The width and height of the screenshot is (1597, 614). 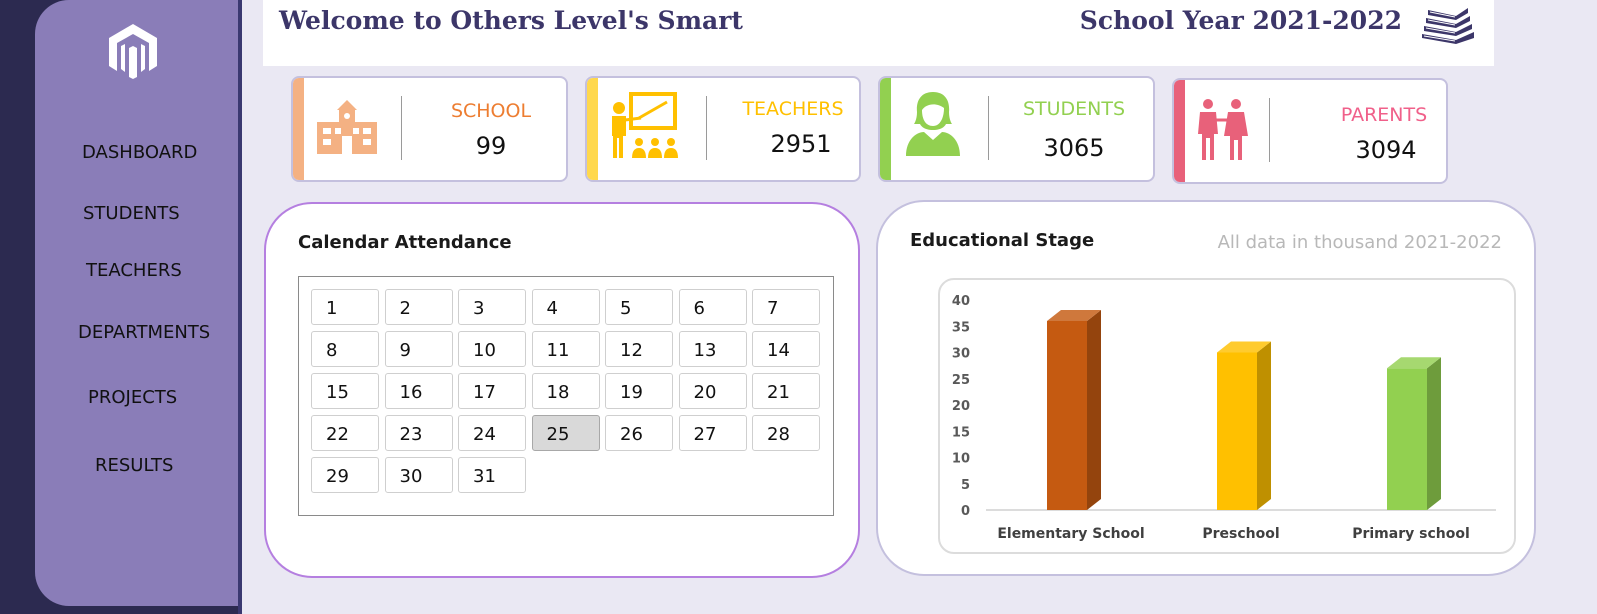 I want to click on calendar-title: Calendar Attendance, so click(x=405, y=242).